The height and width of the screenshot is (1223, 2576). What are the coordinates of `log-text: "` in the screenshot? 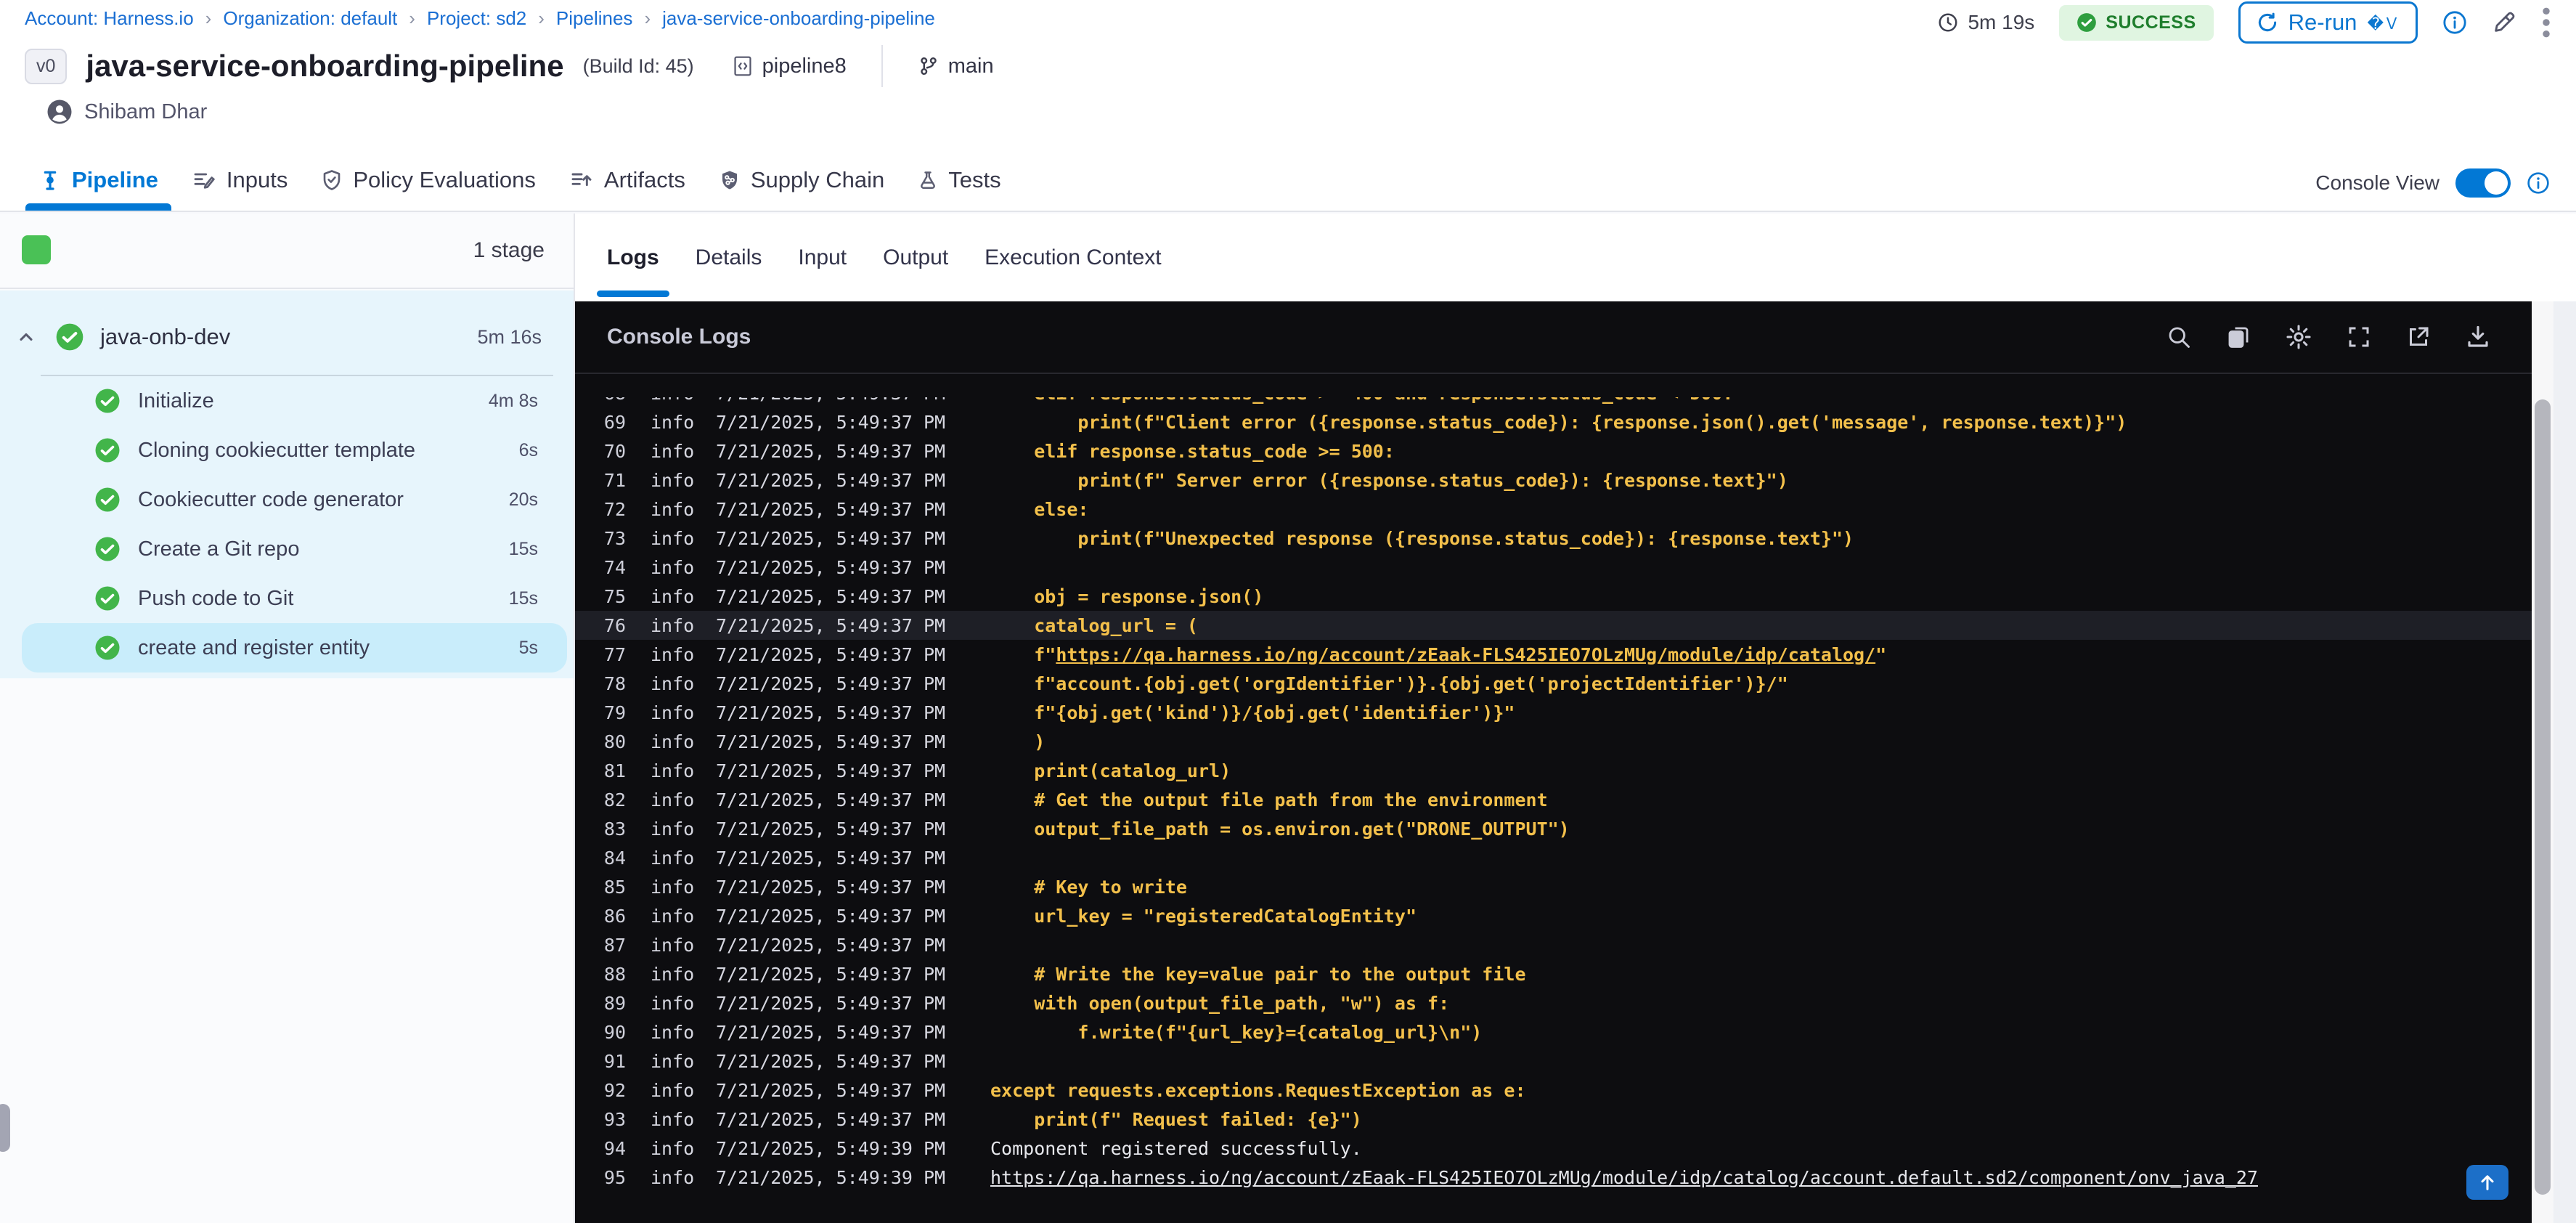 It's located at (1881, 654).